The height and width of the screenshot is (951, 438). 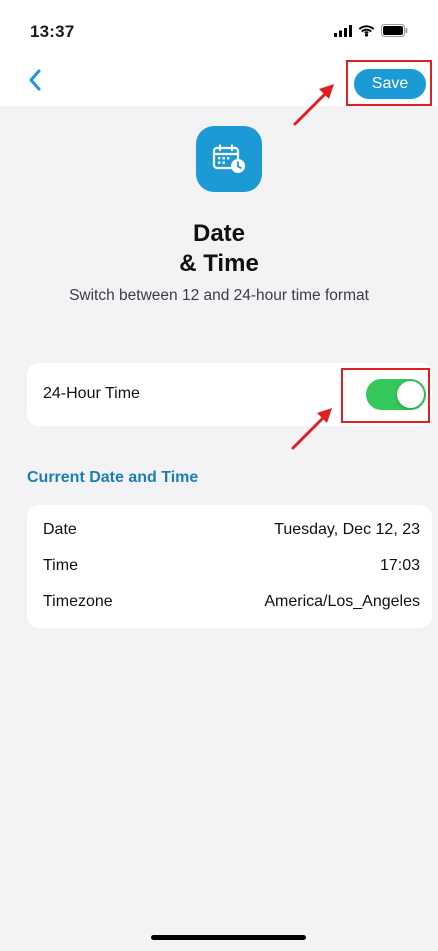 I want to click on status-time: 13:37, so click(x=52, y=31).